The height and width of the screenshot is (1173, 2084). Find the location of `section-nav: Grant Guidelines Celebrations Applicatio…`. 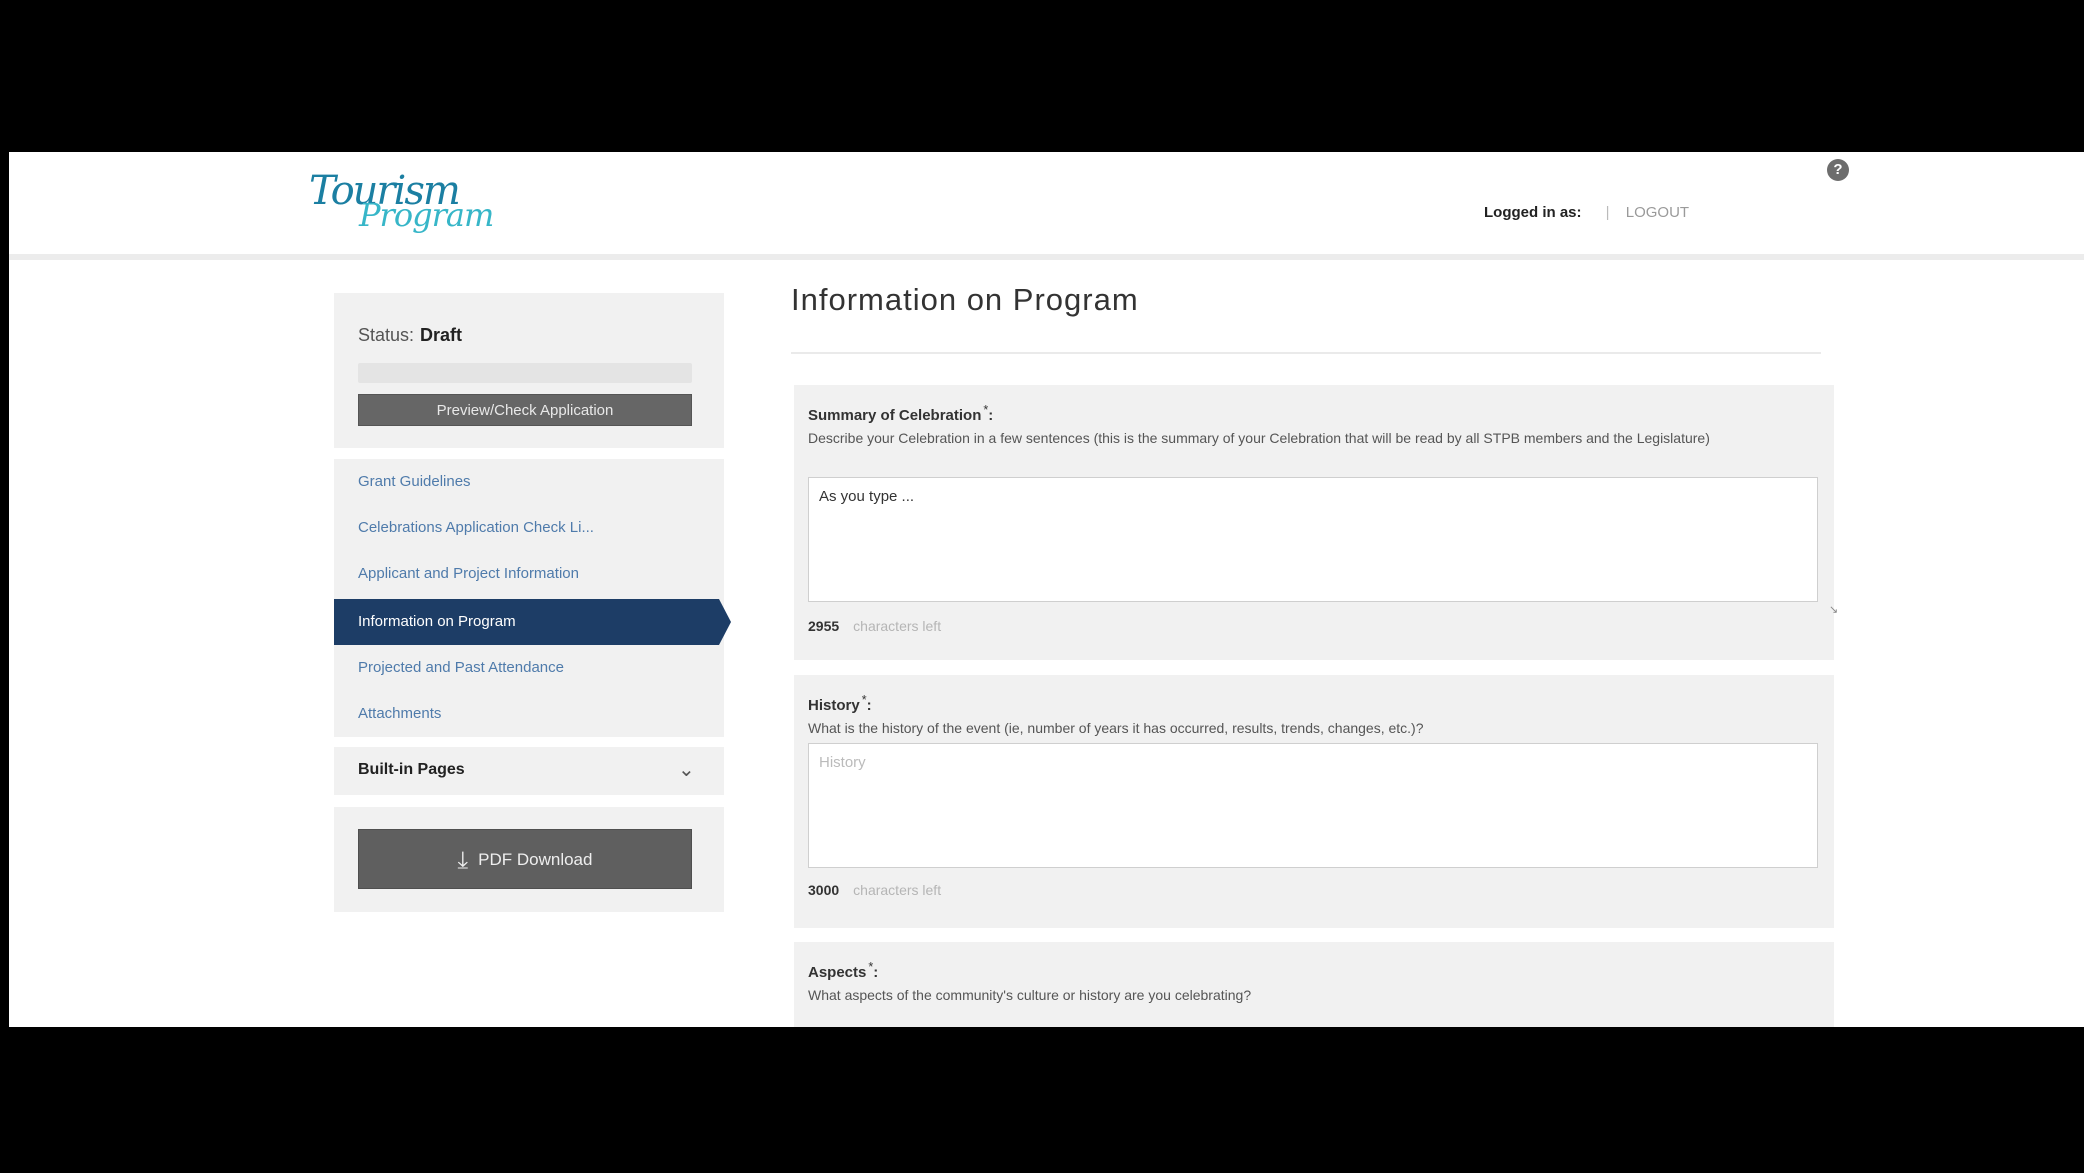

section-nav: Grant Guidelines Celebrations Applicatio… is located at coordinates (532, 598).